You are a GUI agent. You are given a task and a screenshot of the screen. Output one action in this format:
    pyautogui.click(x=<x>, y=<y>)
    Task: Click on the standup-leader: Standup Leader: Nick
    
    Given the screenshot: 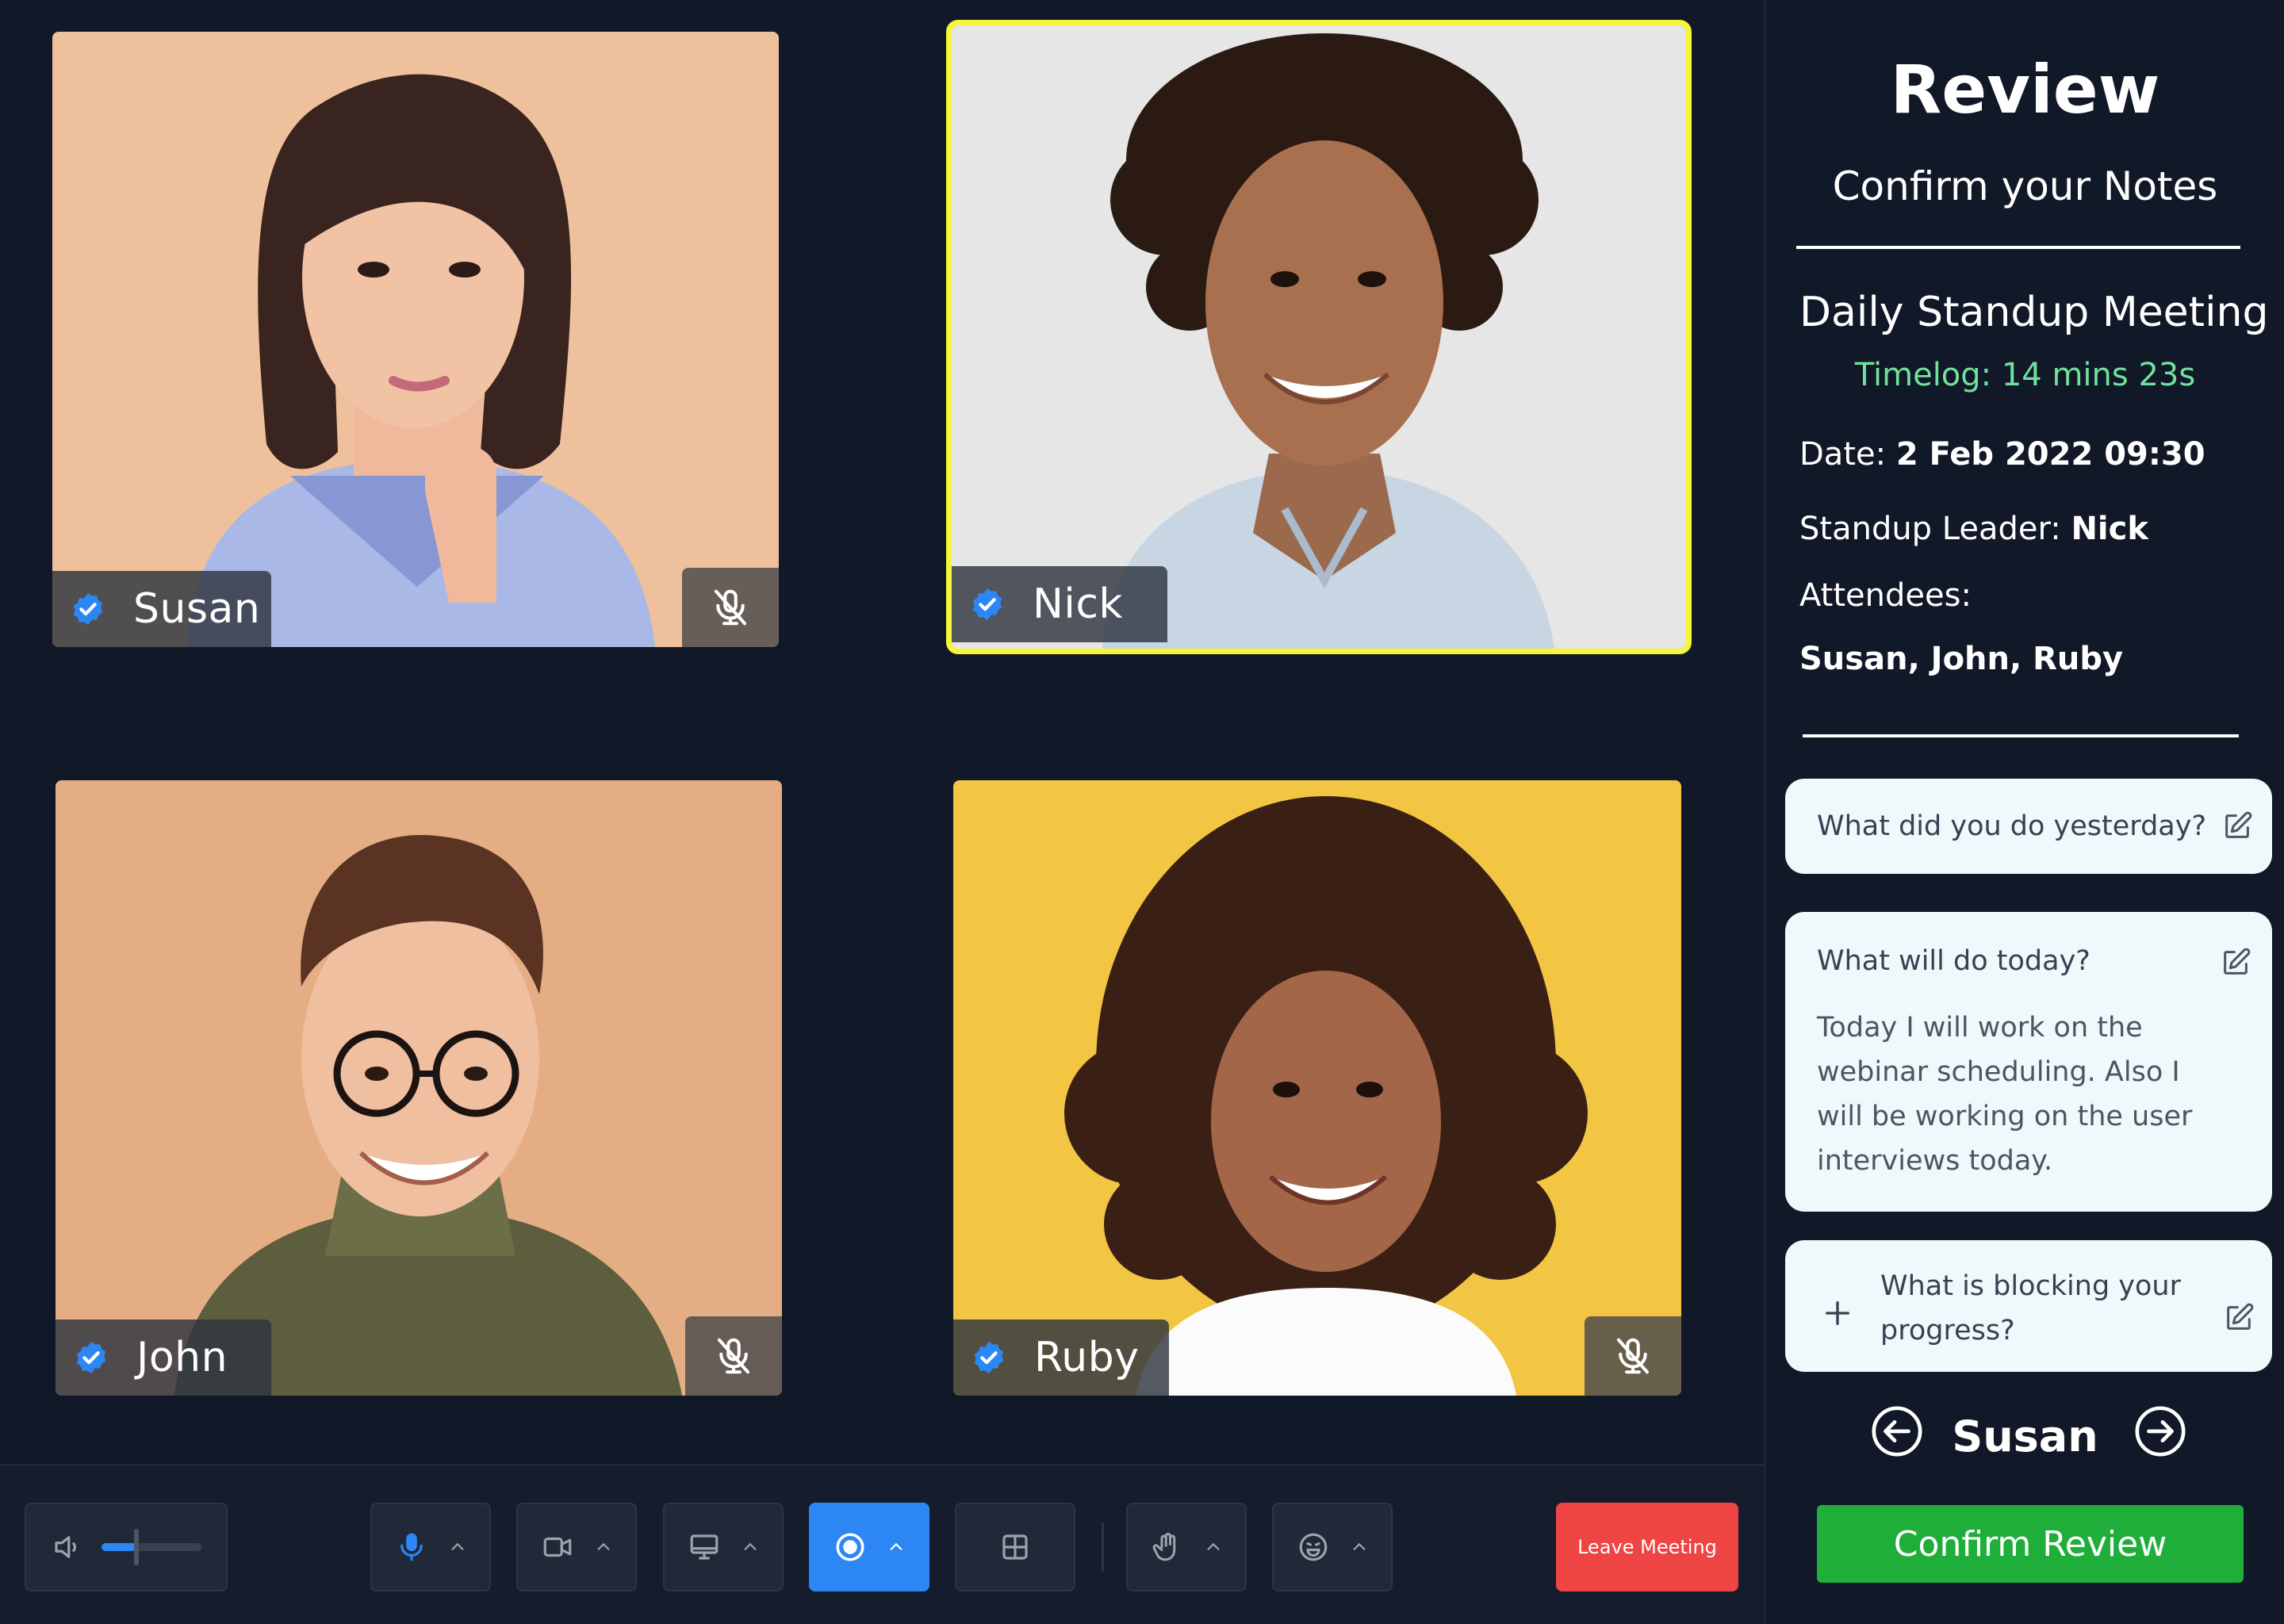 What is the action you would take?
    pyautogui.click(x=1973, y=529)
    